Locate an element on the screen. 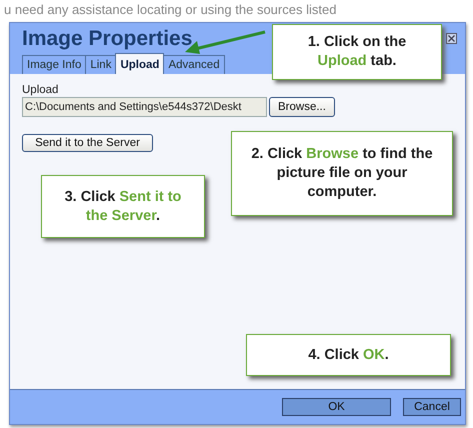  upload-label: Upload is located at coordinates (41, 90).